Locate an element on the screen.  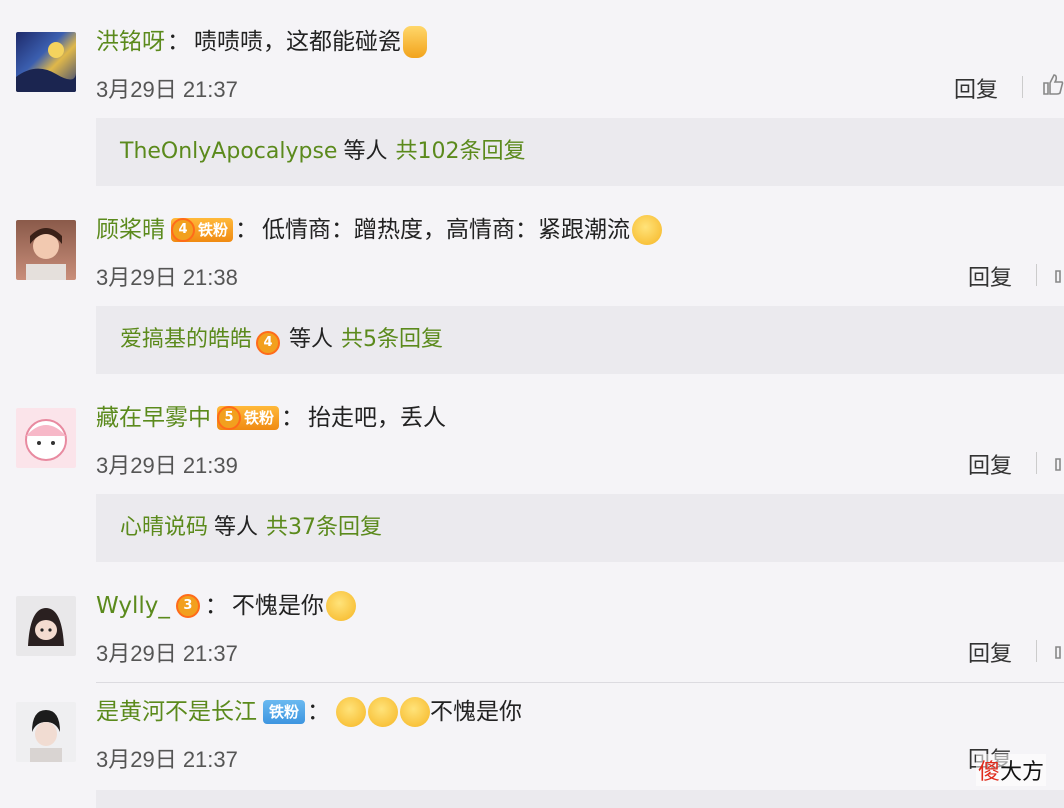
fan-badge: 4 铁粉 is located at coordinates (202, 230).